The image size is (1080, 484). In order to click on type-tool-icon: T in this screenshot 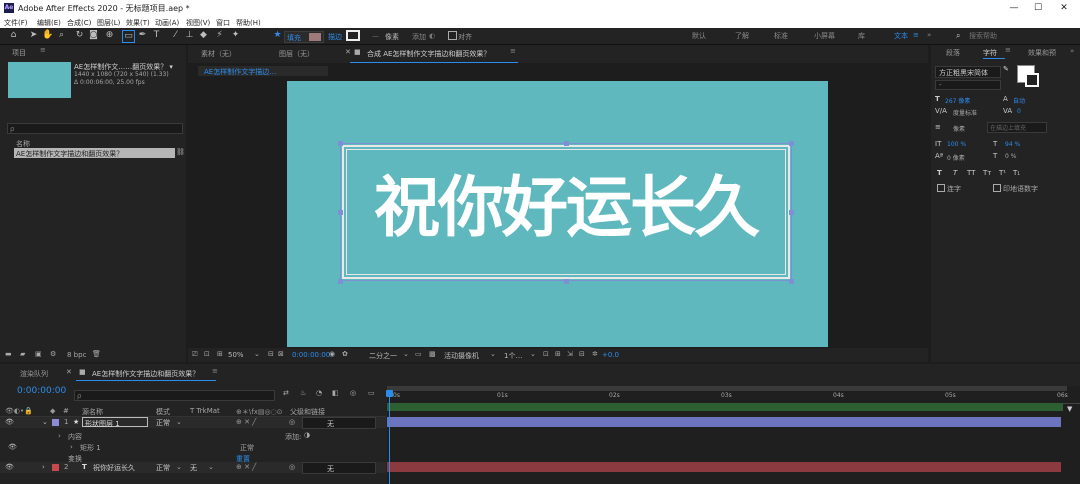, I will do `click(156, 35)`.